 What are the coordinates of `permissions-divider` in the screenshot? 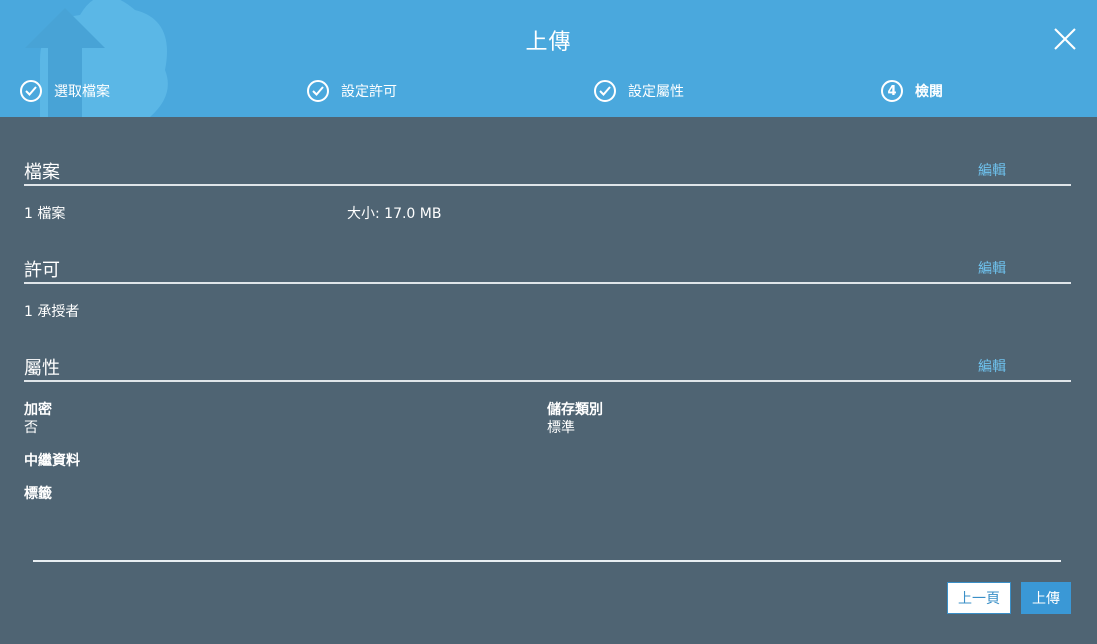 It's located at (547, 283).